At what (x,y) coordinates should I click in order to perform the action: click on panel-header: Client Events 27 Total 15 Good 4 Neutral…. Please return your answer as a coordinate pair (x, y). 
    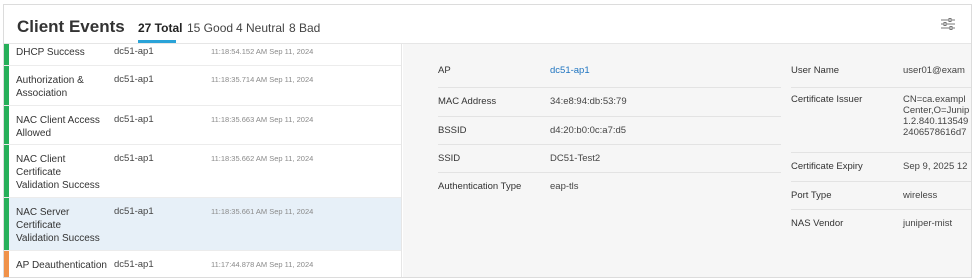
    Looking at the image, I should click on (487, 24).